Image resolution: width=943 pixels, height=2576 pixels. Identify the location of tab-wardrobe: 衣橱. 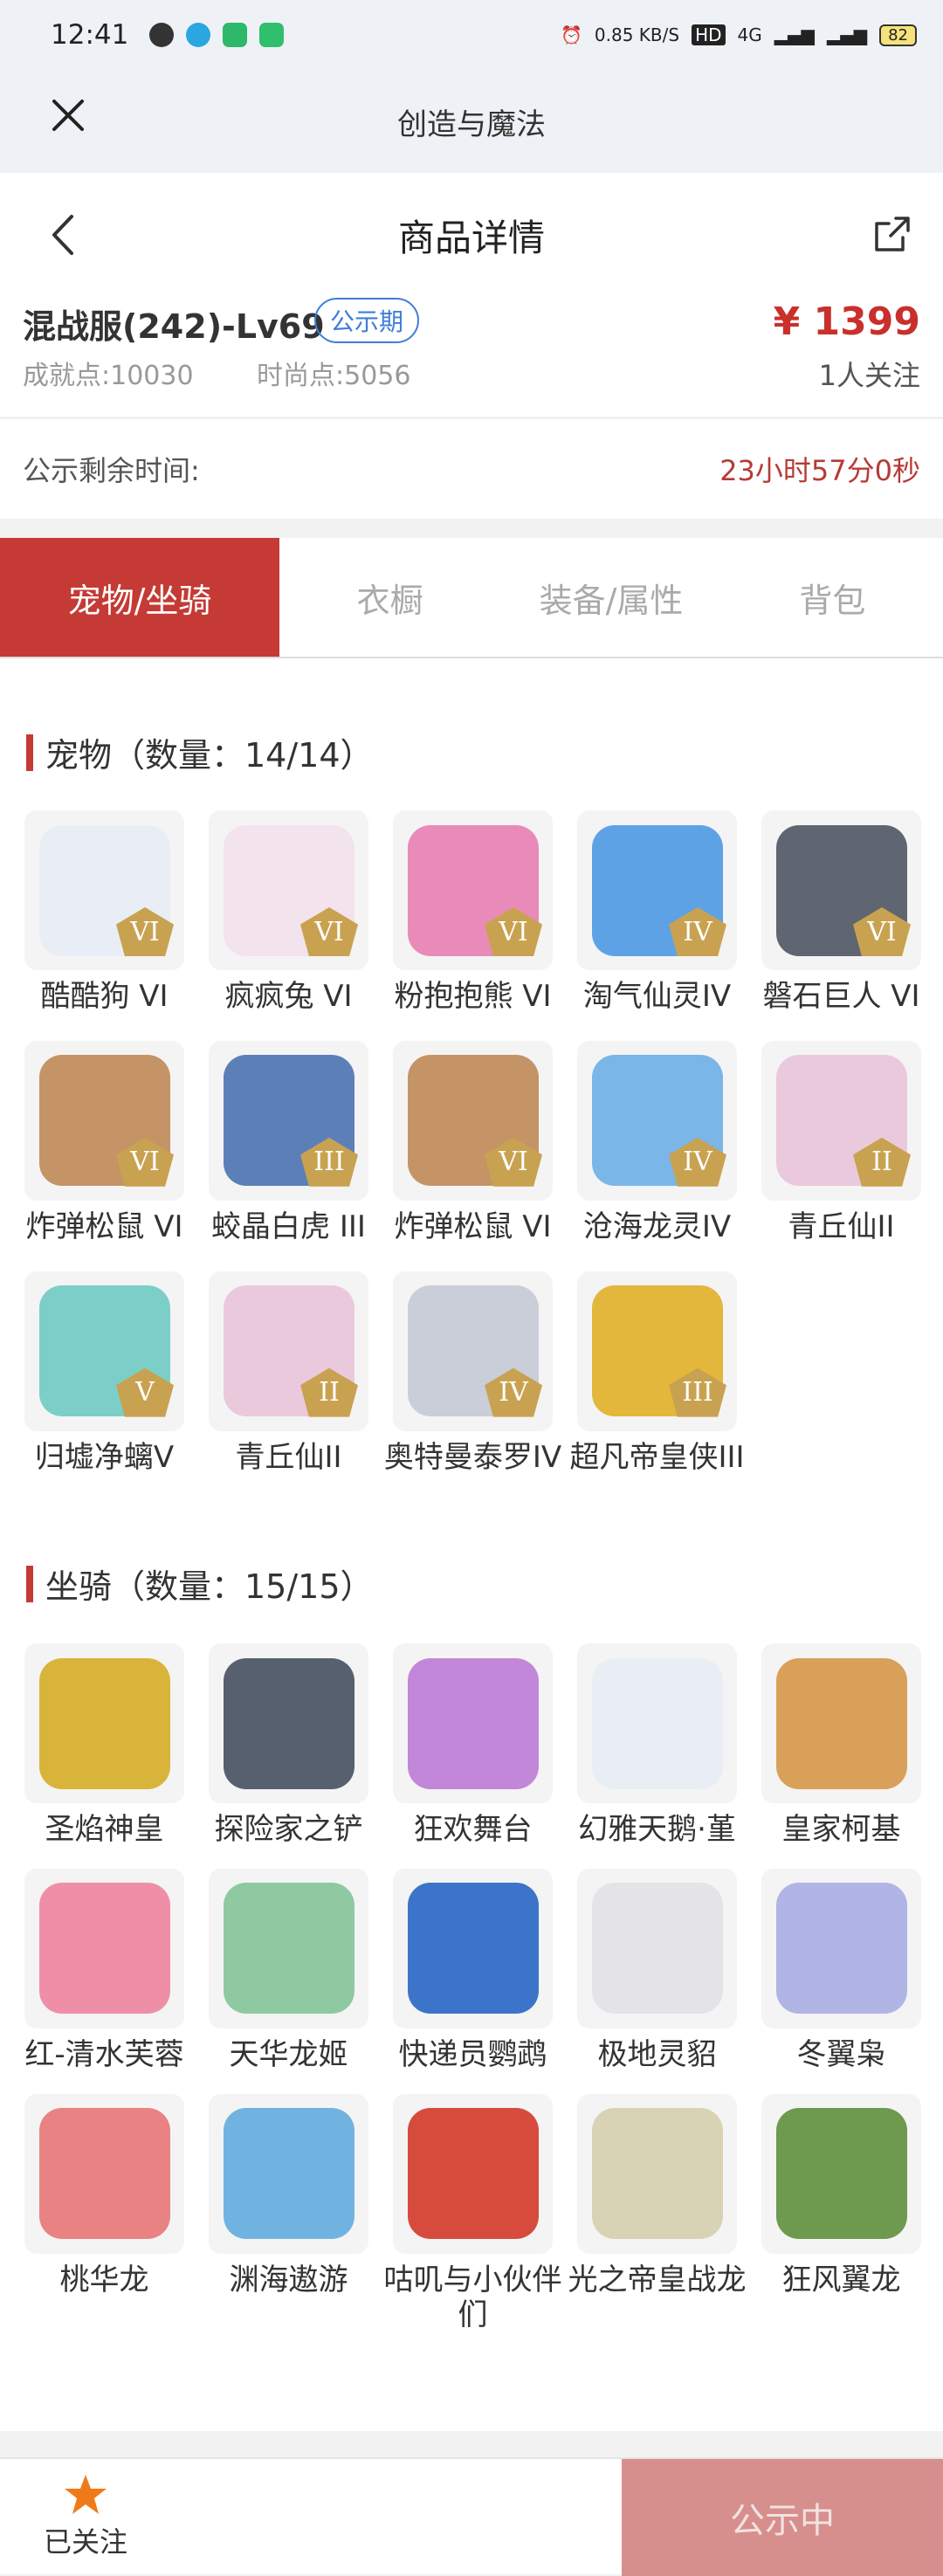
(390, 597).